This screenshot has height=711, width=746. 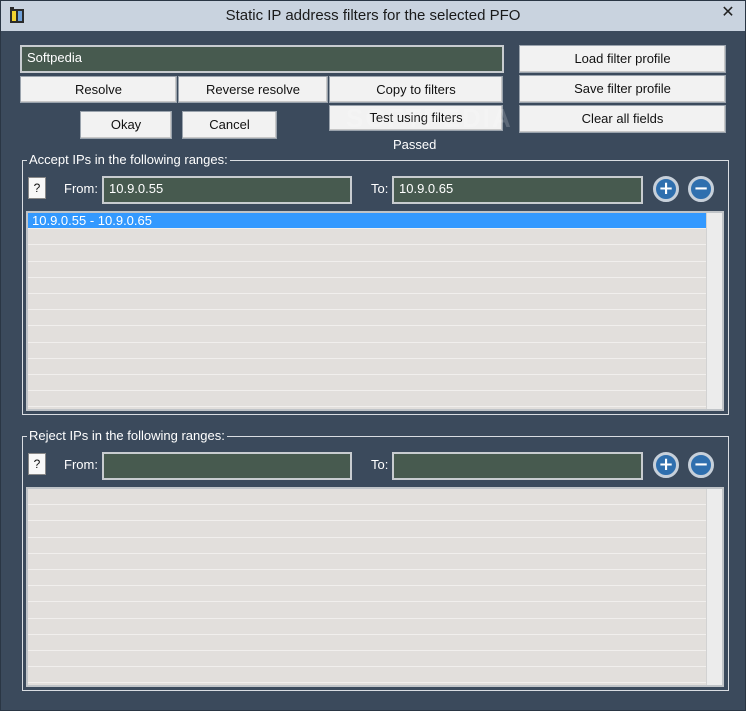 I want to click on reject-group-title: Reject IPs in the following ranges:, so click(x=127, y=436).